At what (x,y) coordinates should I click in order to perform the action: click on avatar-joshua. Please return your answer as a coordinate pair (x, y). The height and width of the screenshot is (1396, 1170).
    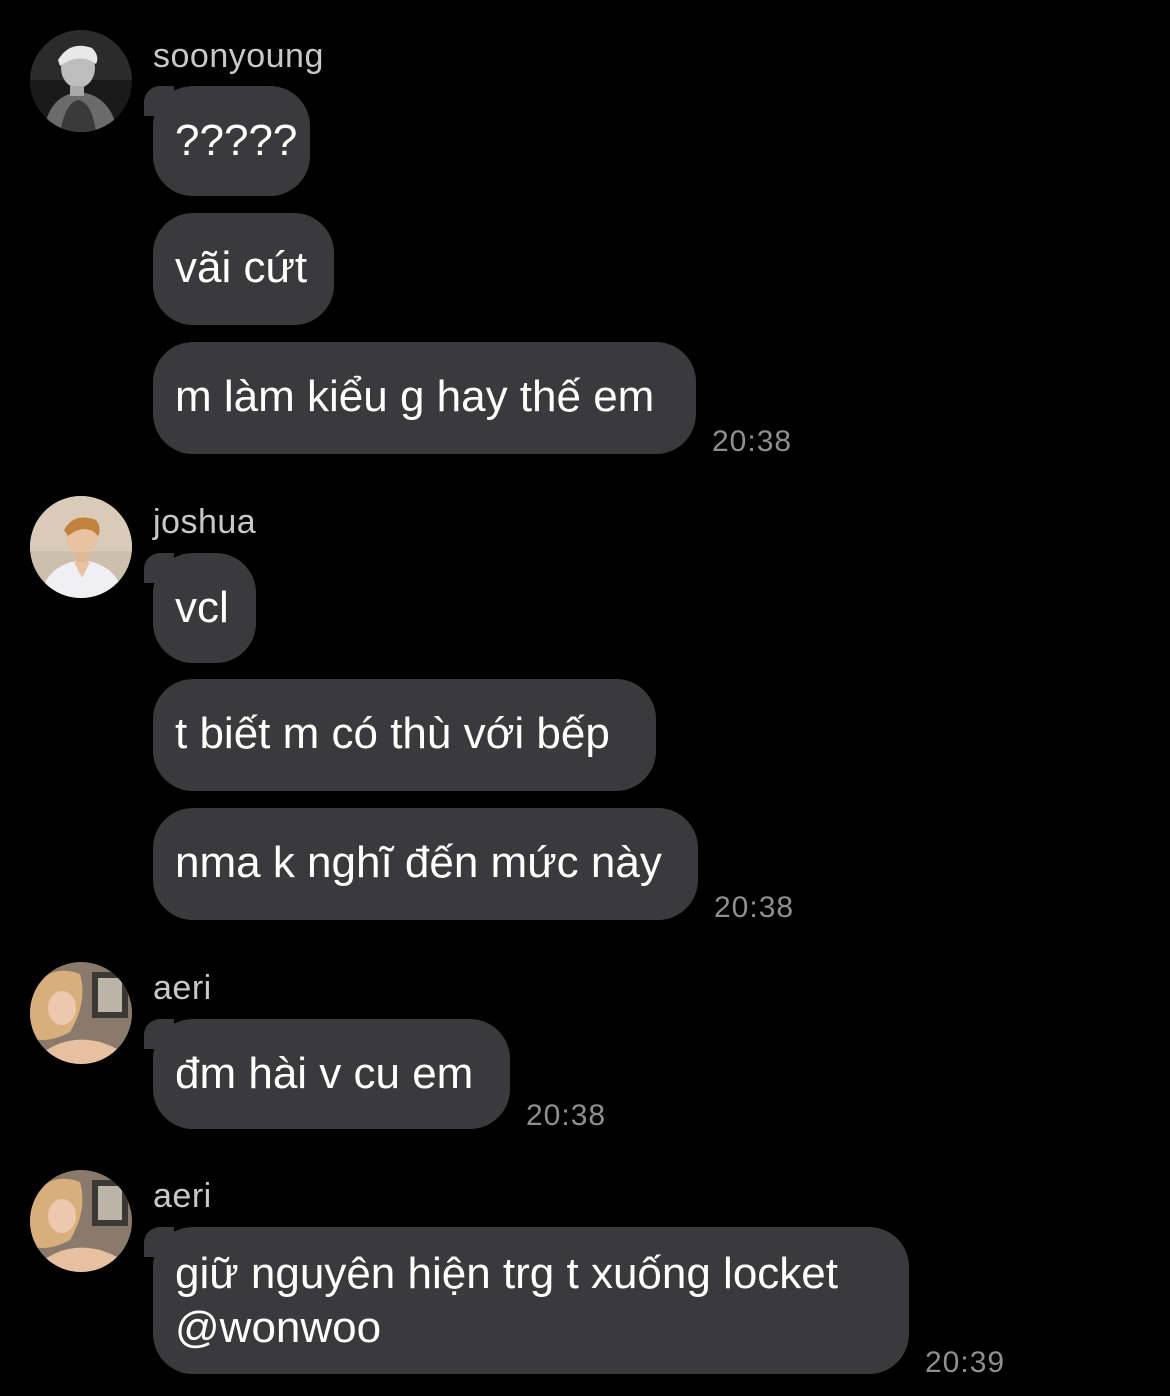
    Looking at the image, I should click on (81, 547).